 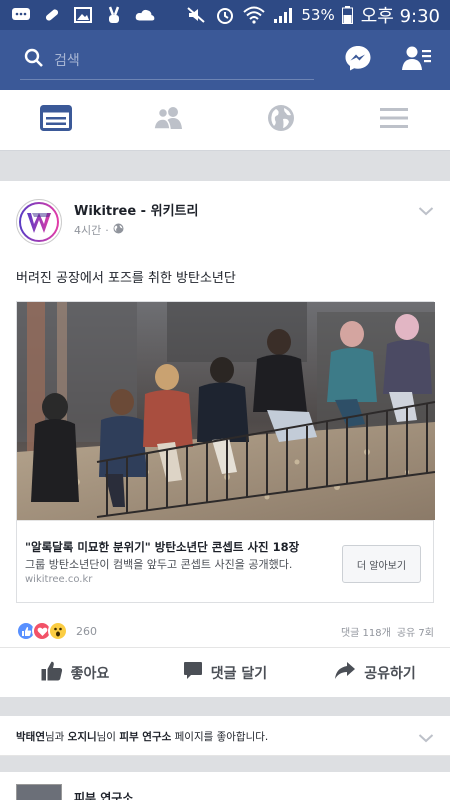 I want to click on page-avatar-next, so click(x=39, y=792).